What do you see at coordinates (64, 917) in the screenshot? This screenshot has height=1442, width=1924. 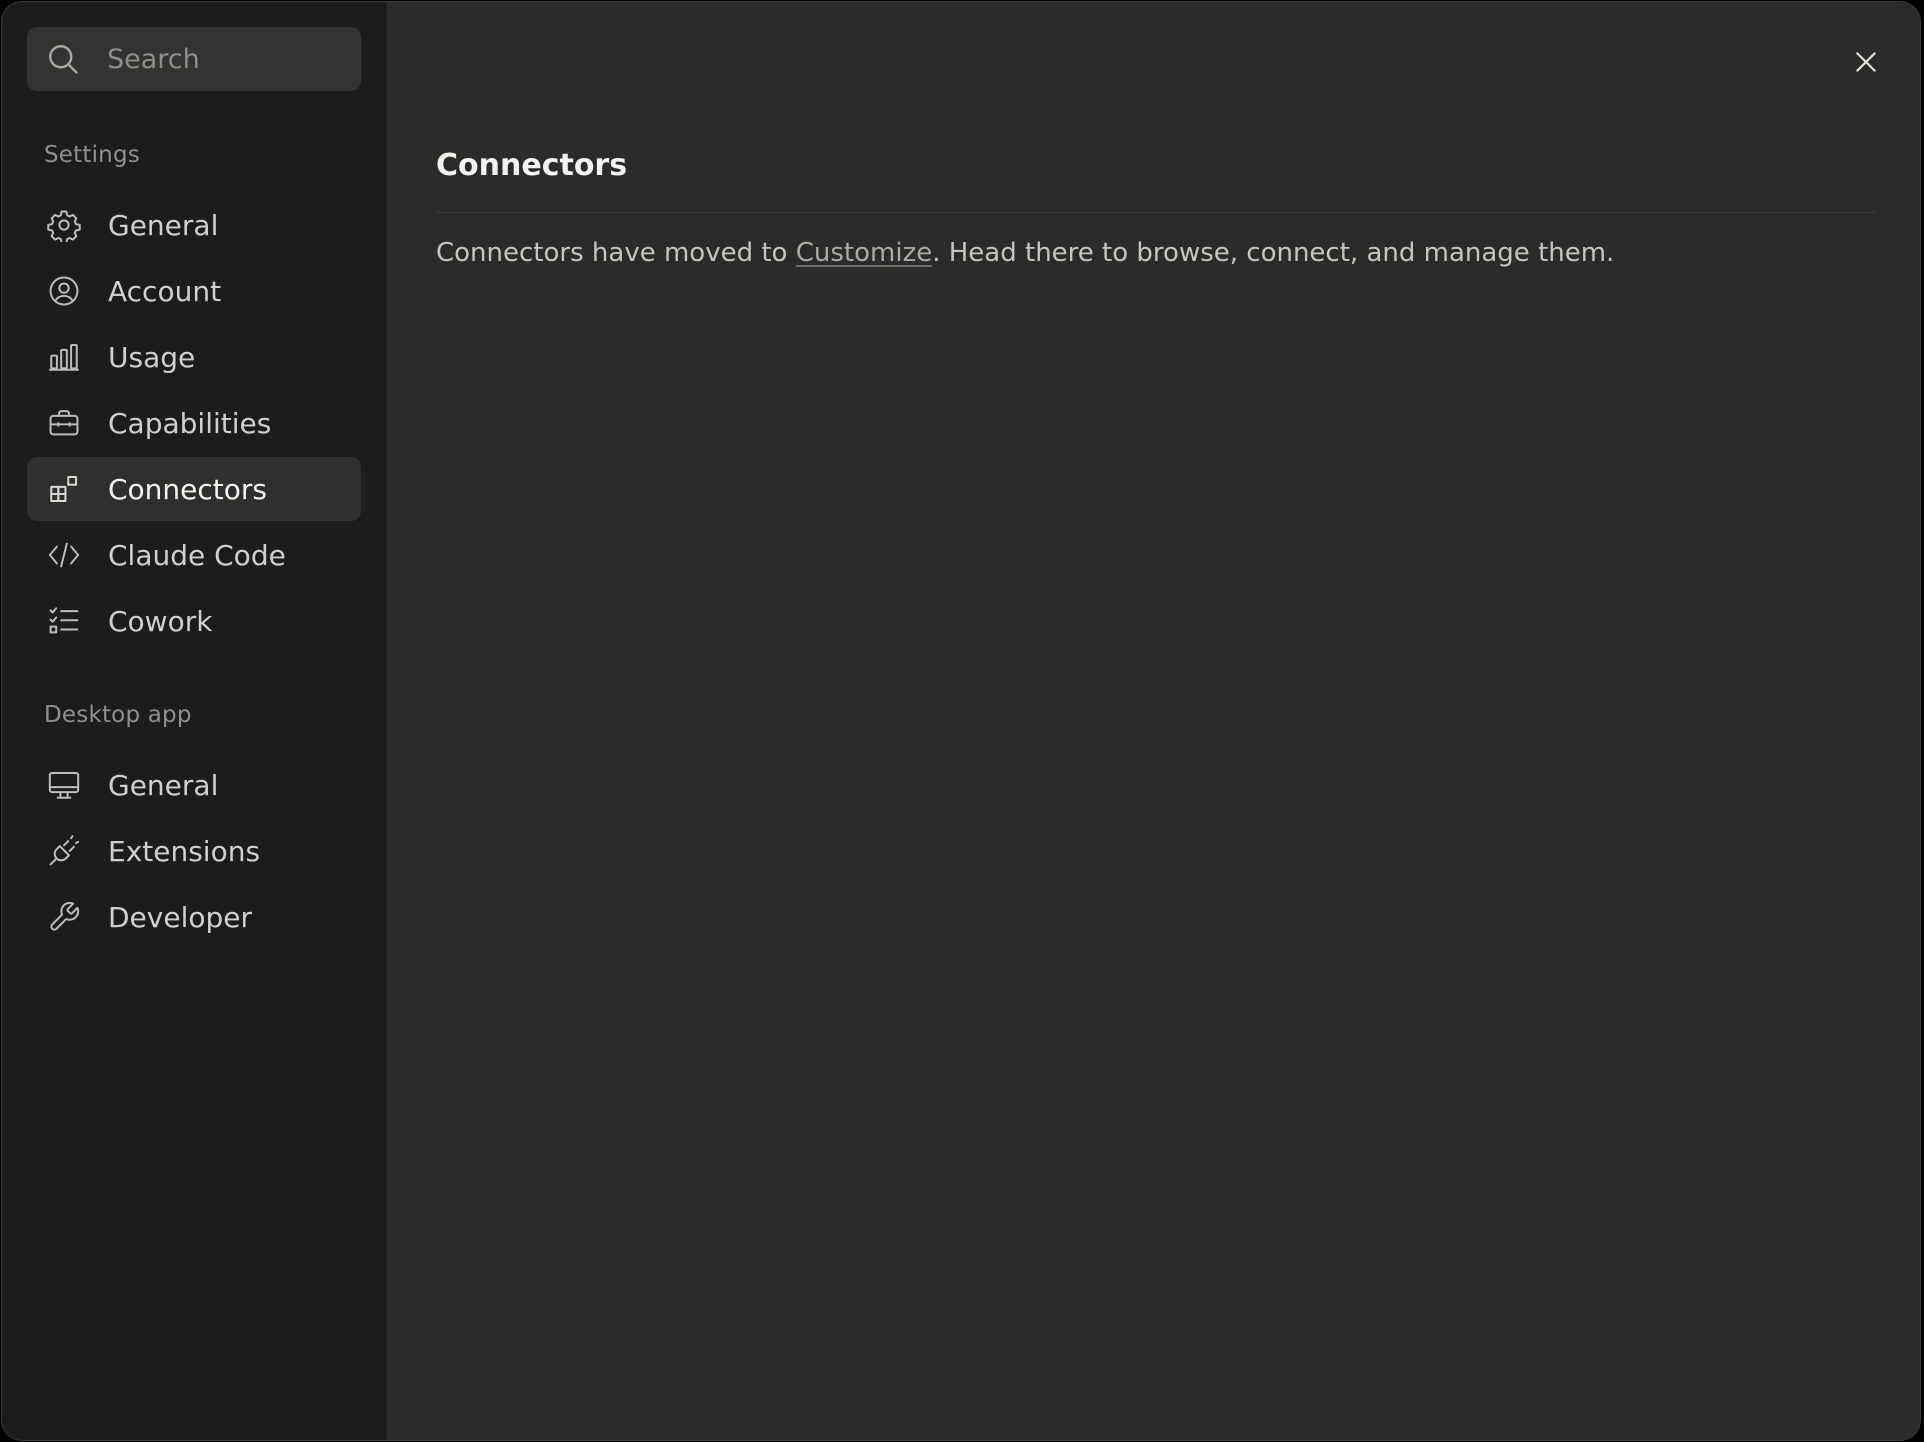 I see `wrench-icon` at bounding box center [64, 917].